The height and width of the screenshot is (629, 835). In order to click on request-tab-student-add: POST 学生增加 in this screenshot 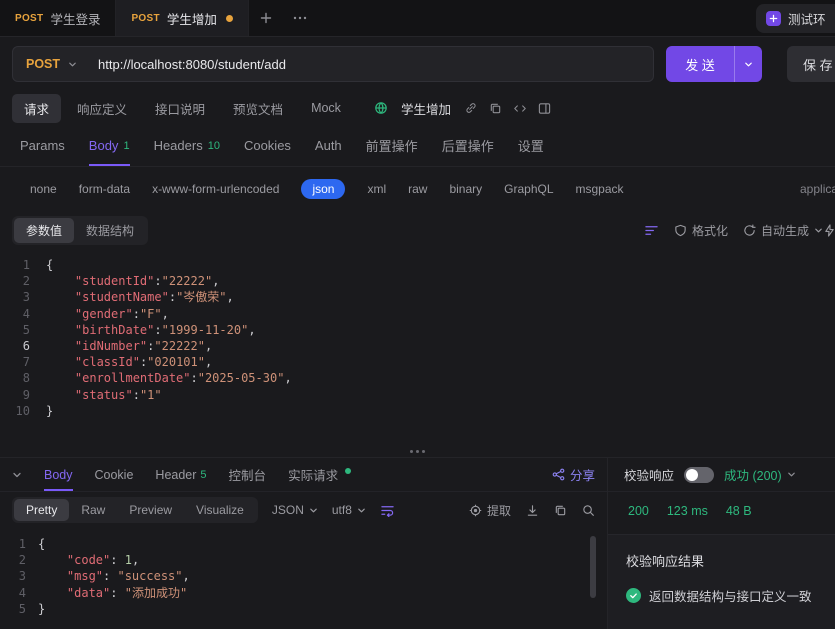, I will do `click(182, 18)`.